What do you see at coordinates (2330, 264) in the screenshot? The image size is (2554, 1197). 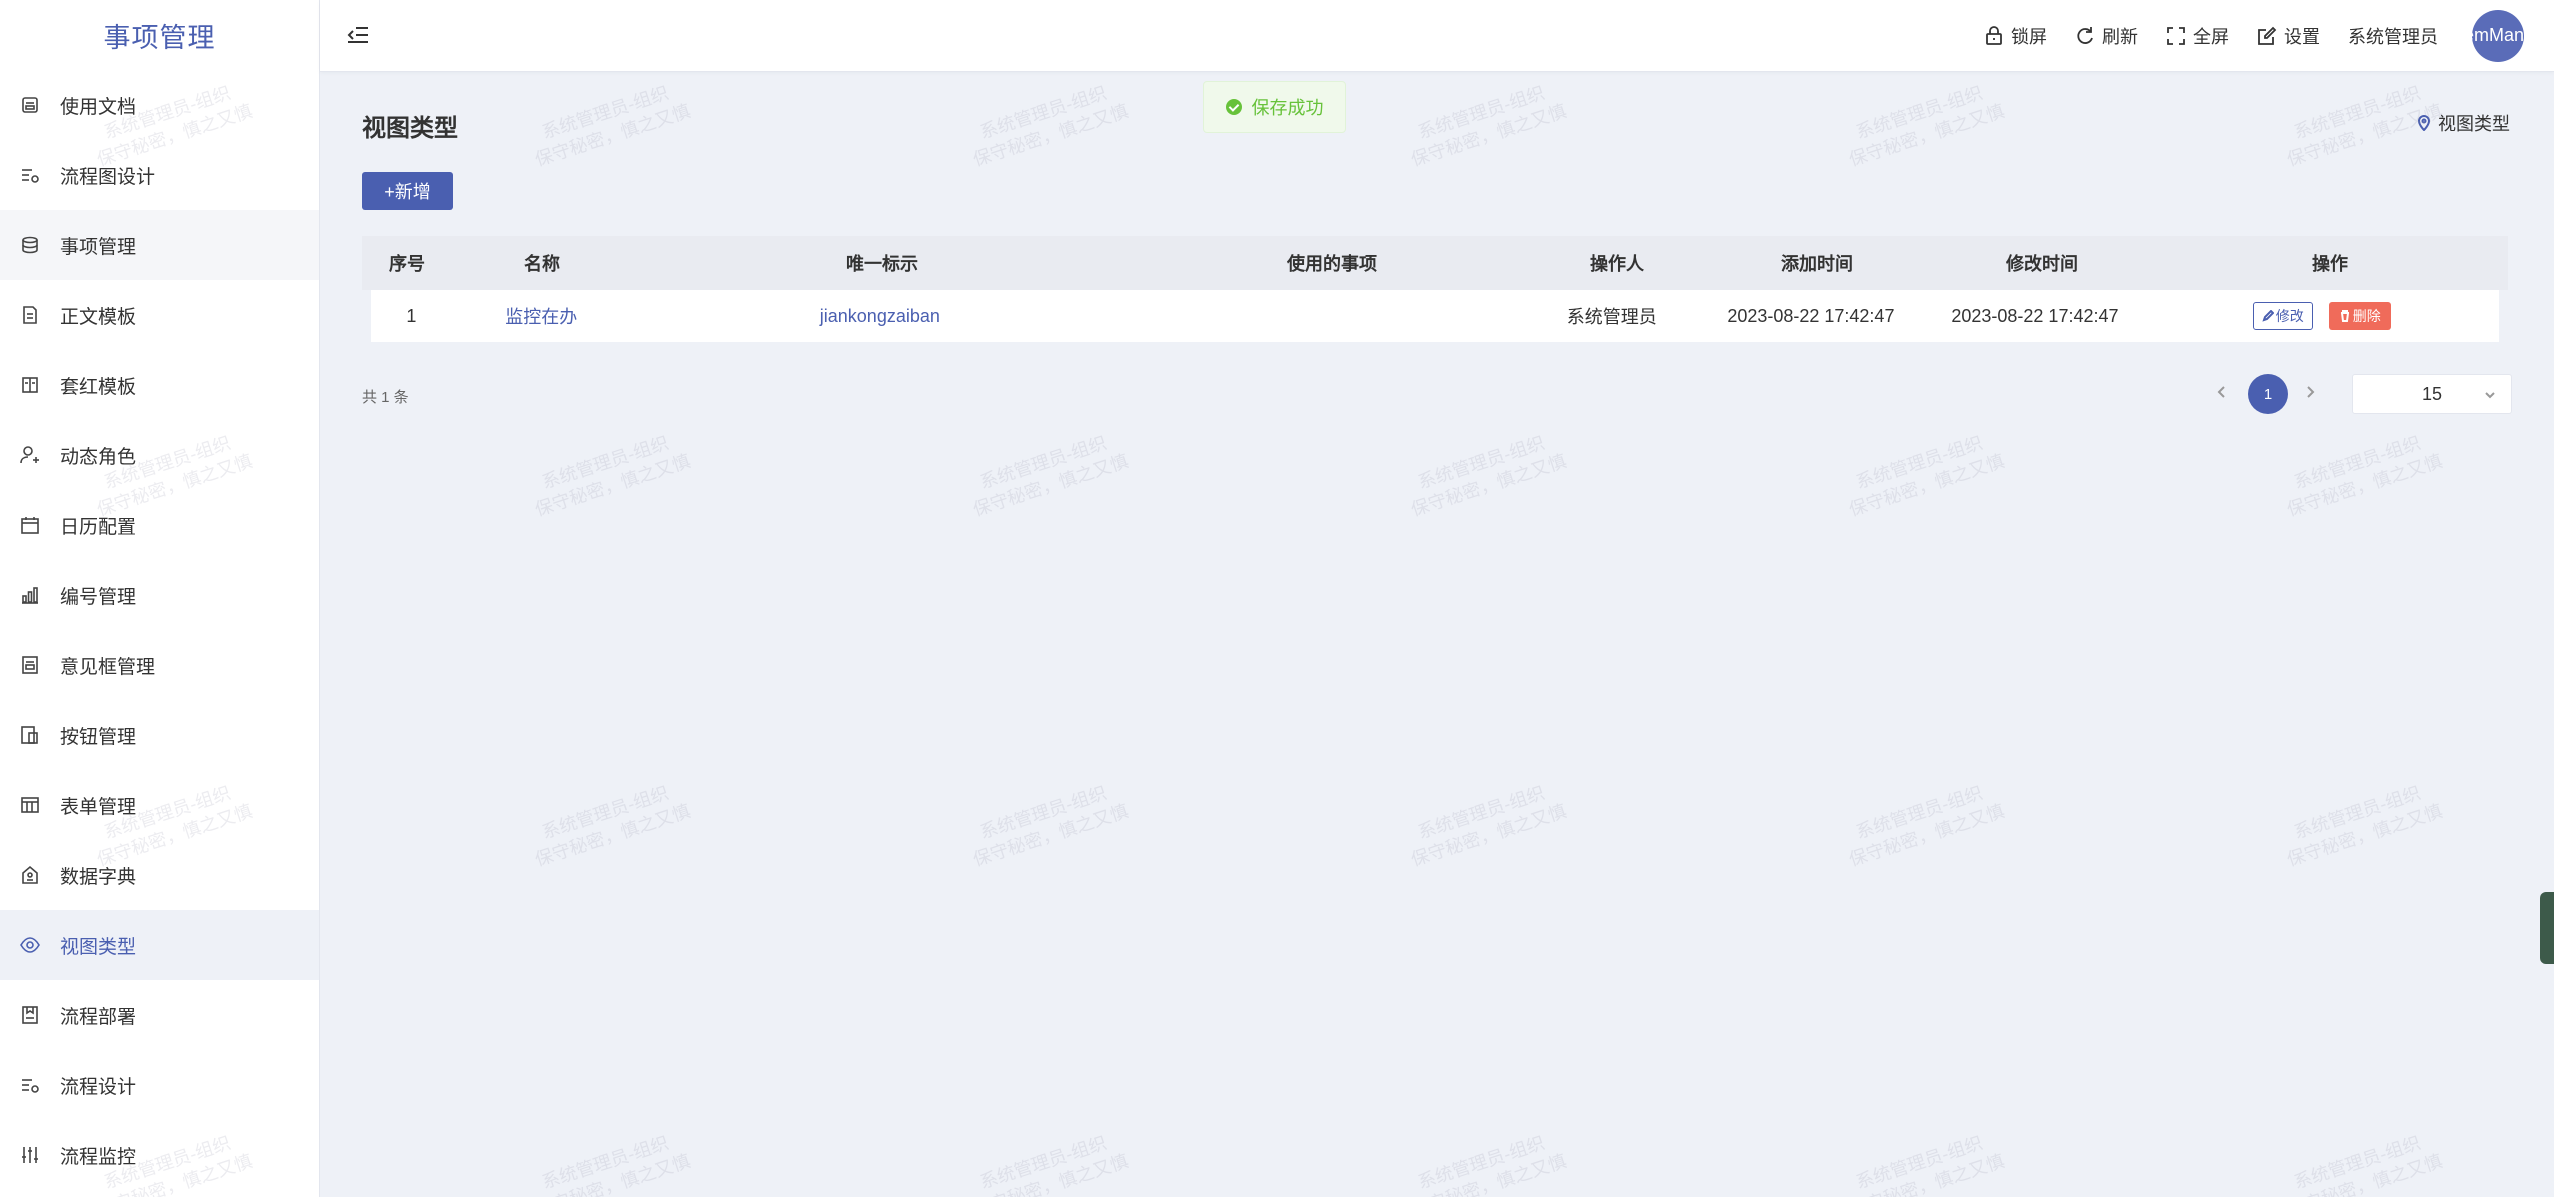 I see `header-actions: 操作` at bounding box center [2330, 264].